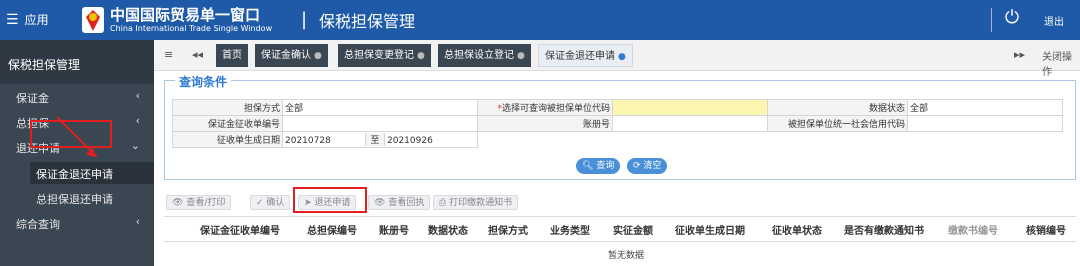 This screenshot has width=1080, height=266. What do you see at coordinates (1012, 18) in the screenshot?
I see `power-icon: ⏻` at bounding box center [1012, 18].